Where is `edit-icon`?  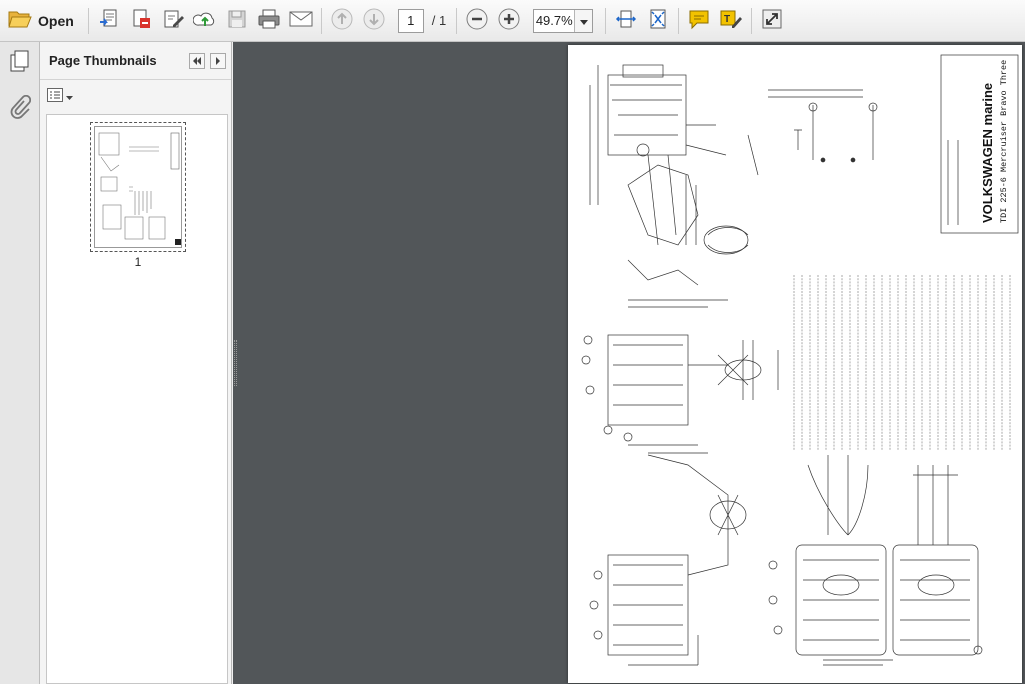
edit-icon is located at coordinates (173, 20).